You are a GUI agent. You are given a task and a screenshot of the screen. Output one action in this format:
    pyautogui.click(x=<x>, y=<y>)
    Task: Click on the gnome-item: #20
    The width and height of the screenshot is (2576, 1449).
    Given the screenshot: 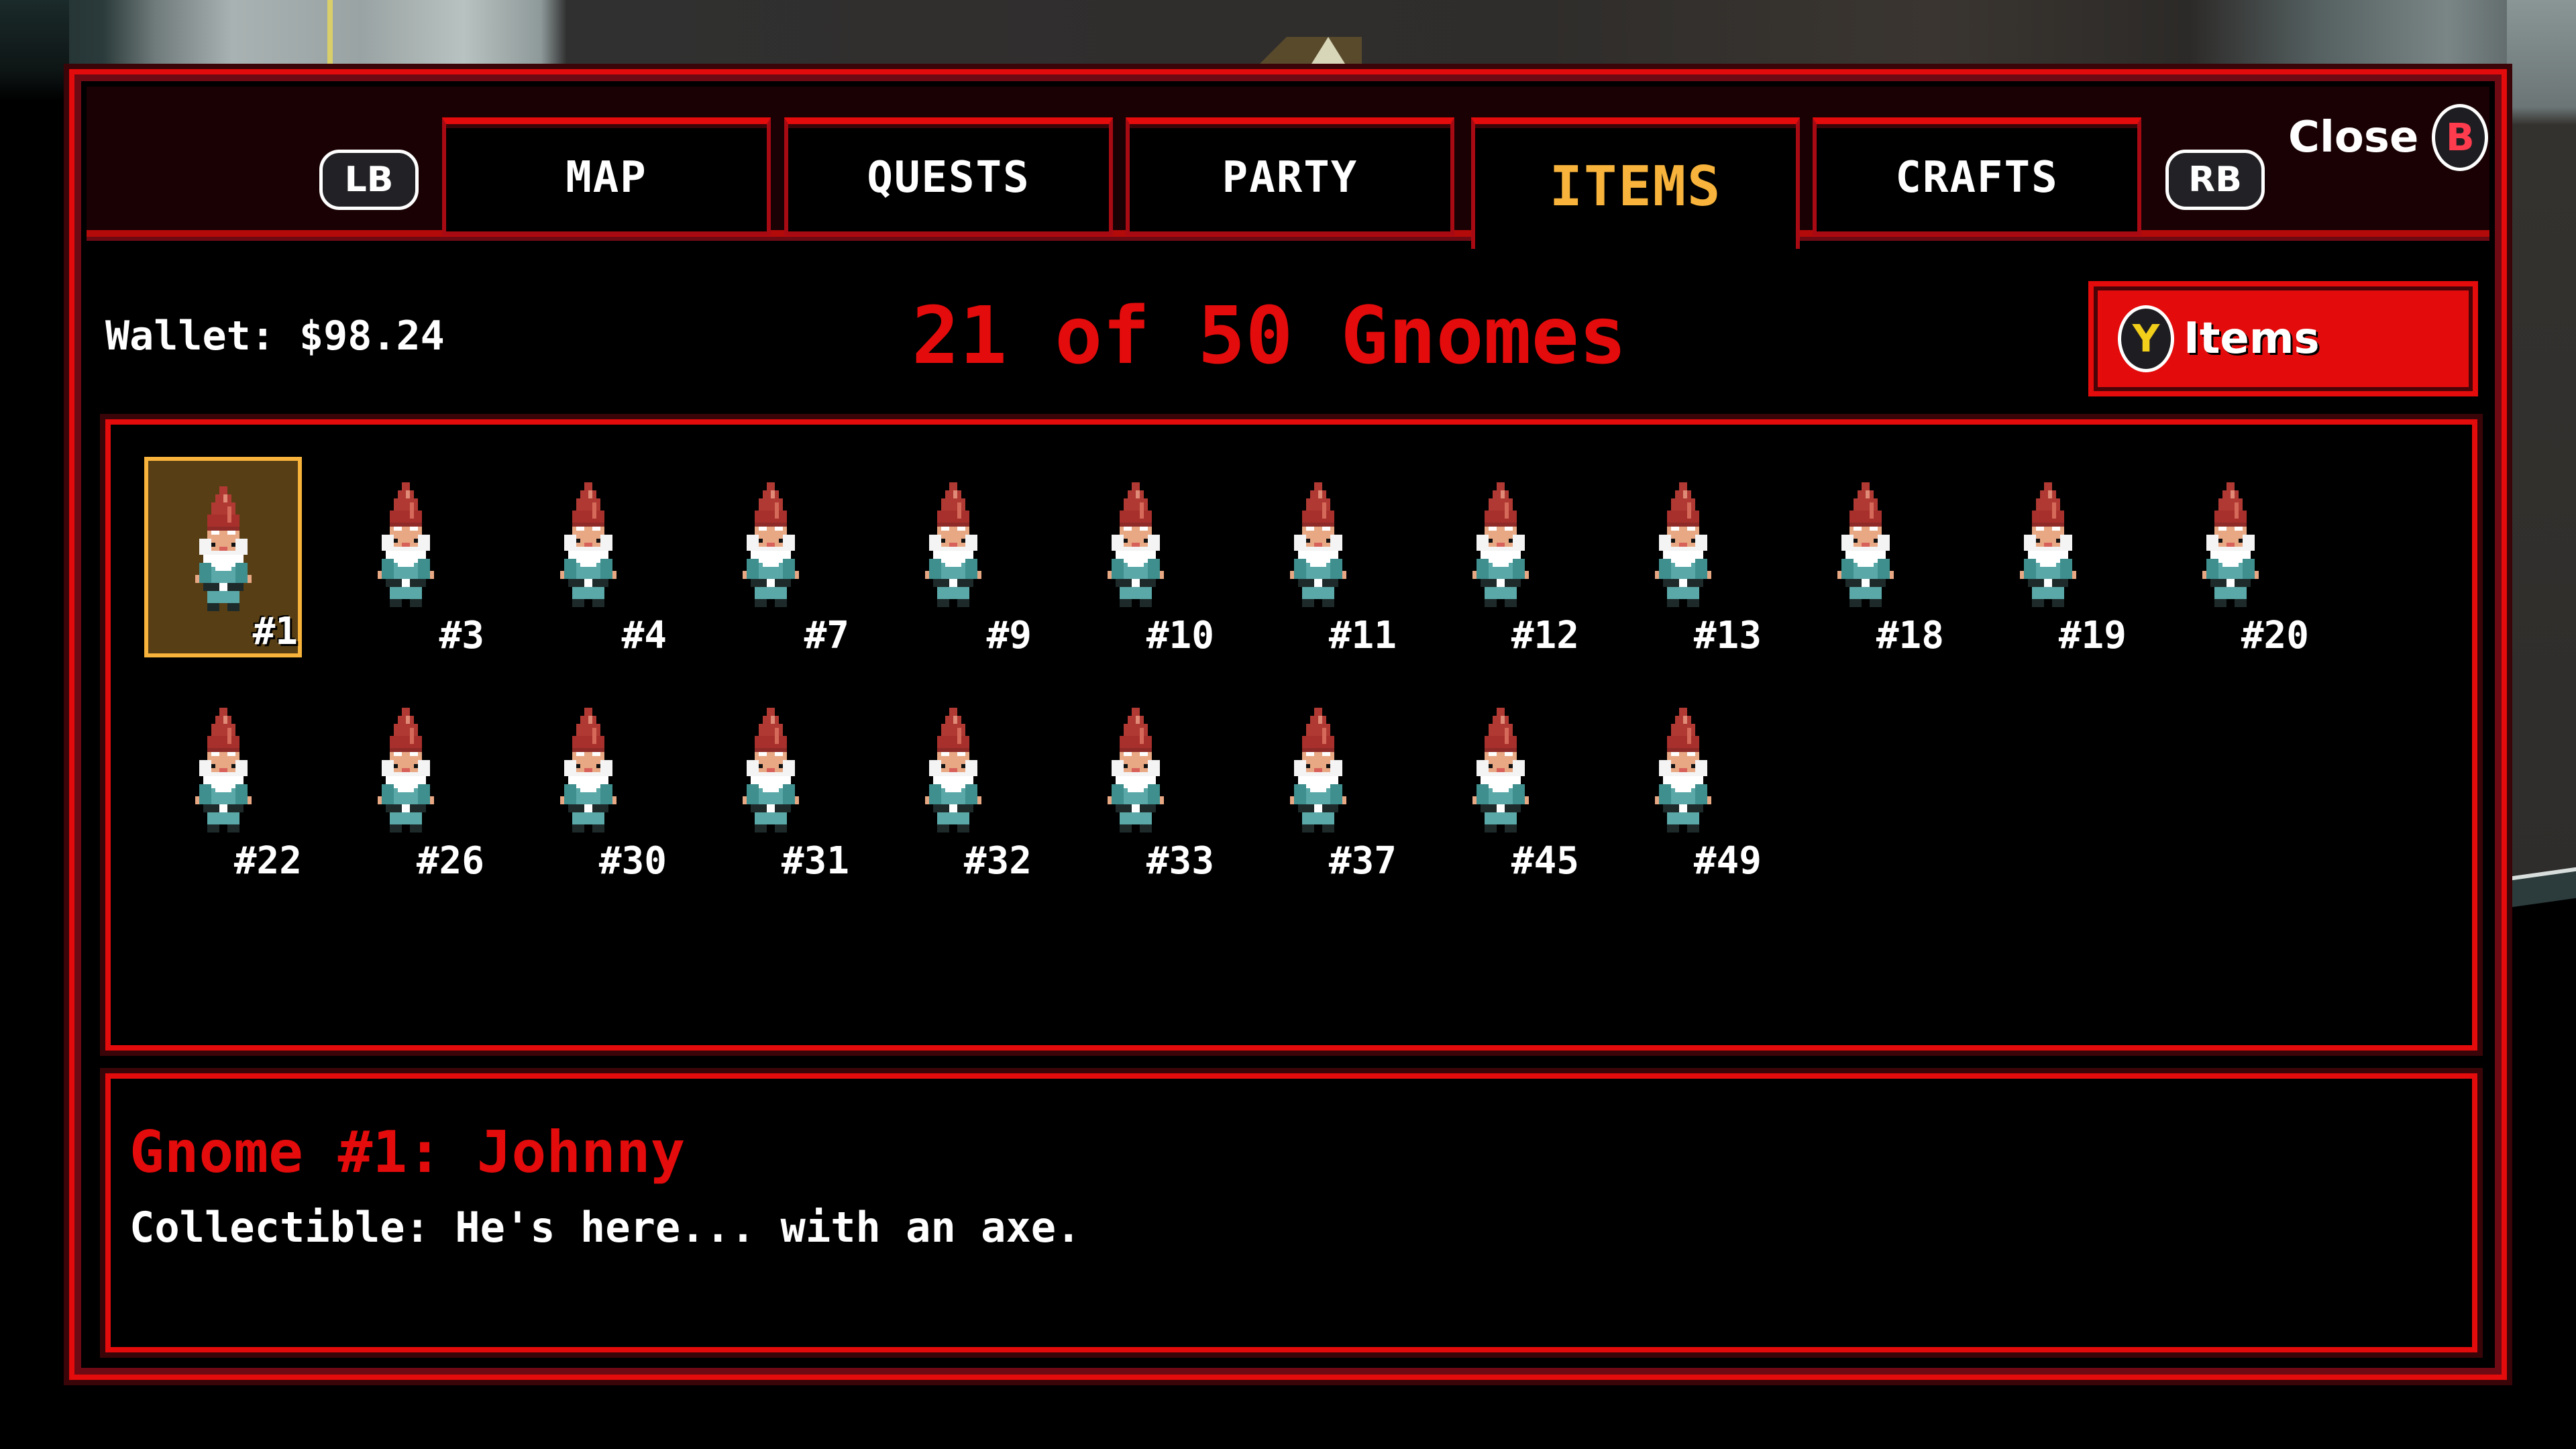 What is the action you would take?
    pyautogui.click(x=2230, y=557)
    